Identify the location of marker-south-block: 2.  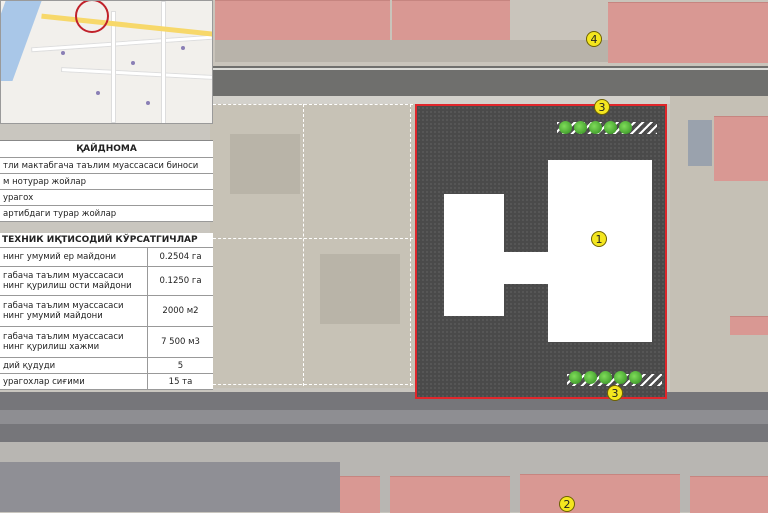
(567, 504).